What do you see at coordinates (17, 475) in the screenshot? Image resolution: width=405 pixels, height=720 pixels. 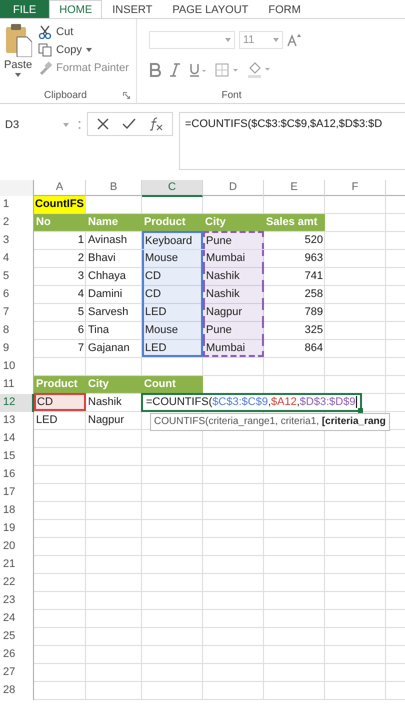 I see `row-header: 16` at bounding box center [17, 475].